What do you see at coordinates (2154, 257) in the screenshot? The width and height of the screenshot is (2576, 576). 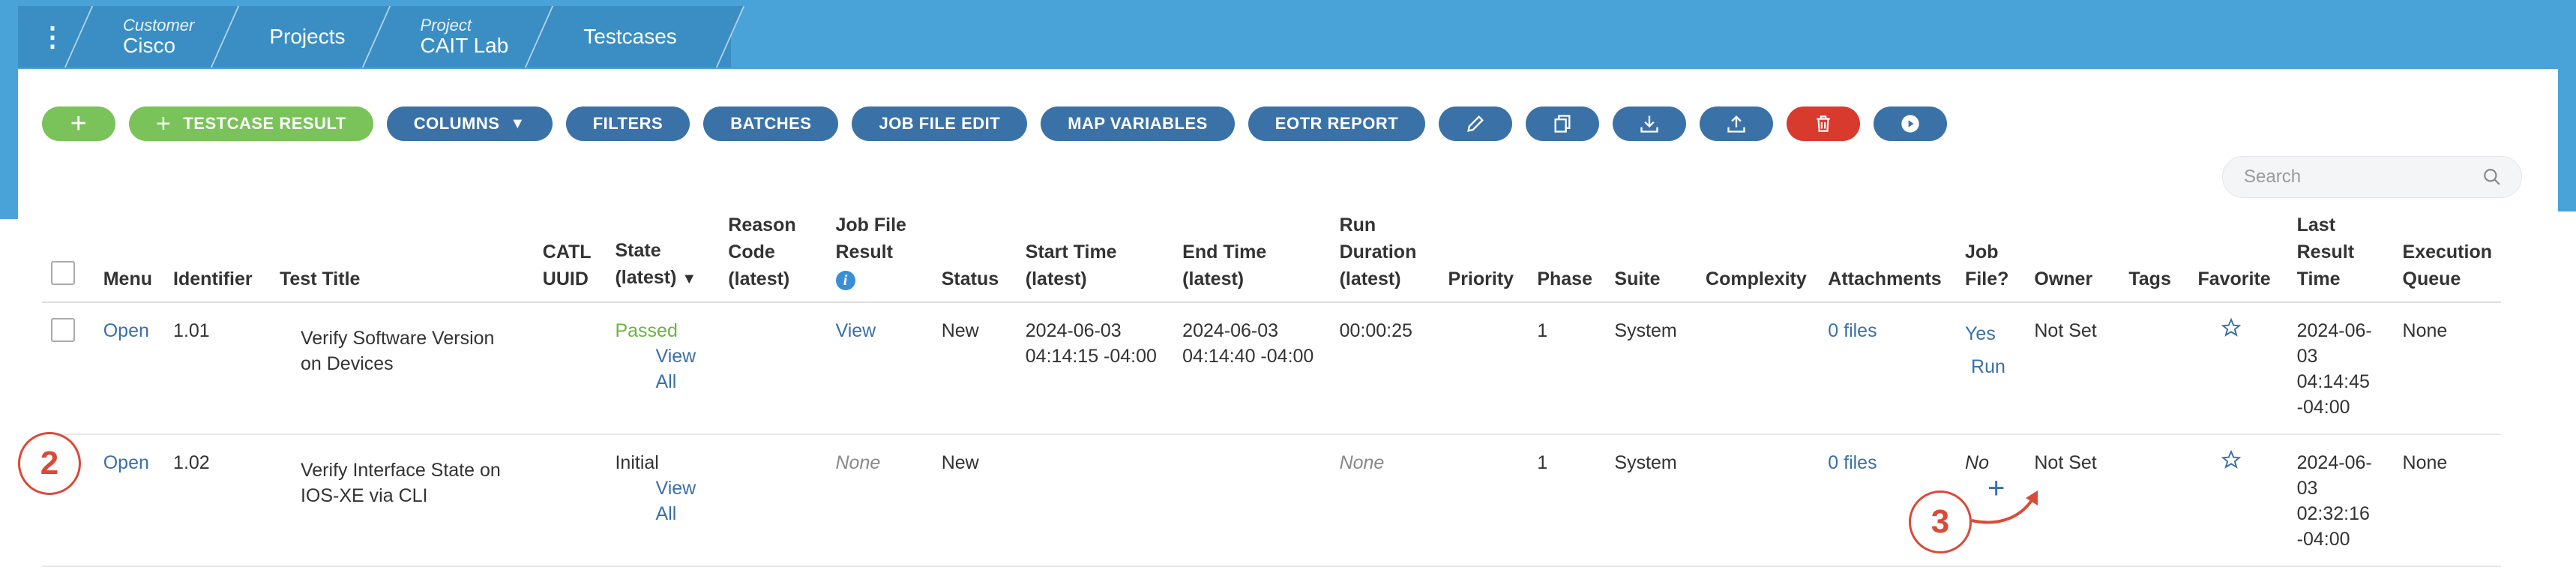 I see `col-tags: Tags` at bounding box center [2154, 257].